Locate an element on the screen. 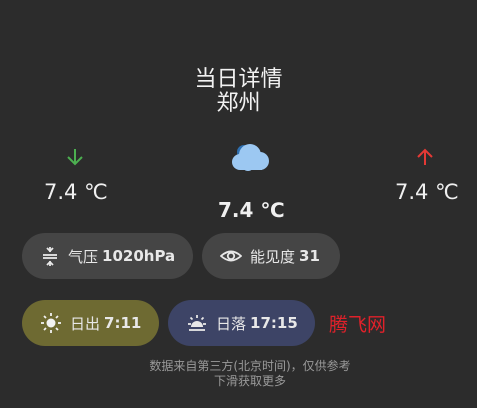 The width and height of the screenshot is (477, 408). sunrise-chip: 日出 7:11 is located at coordinates (90, 323).